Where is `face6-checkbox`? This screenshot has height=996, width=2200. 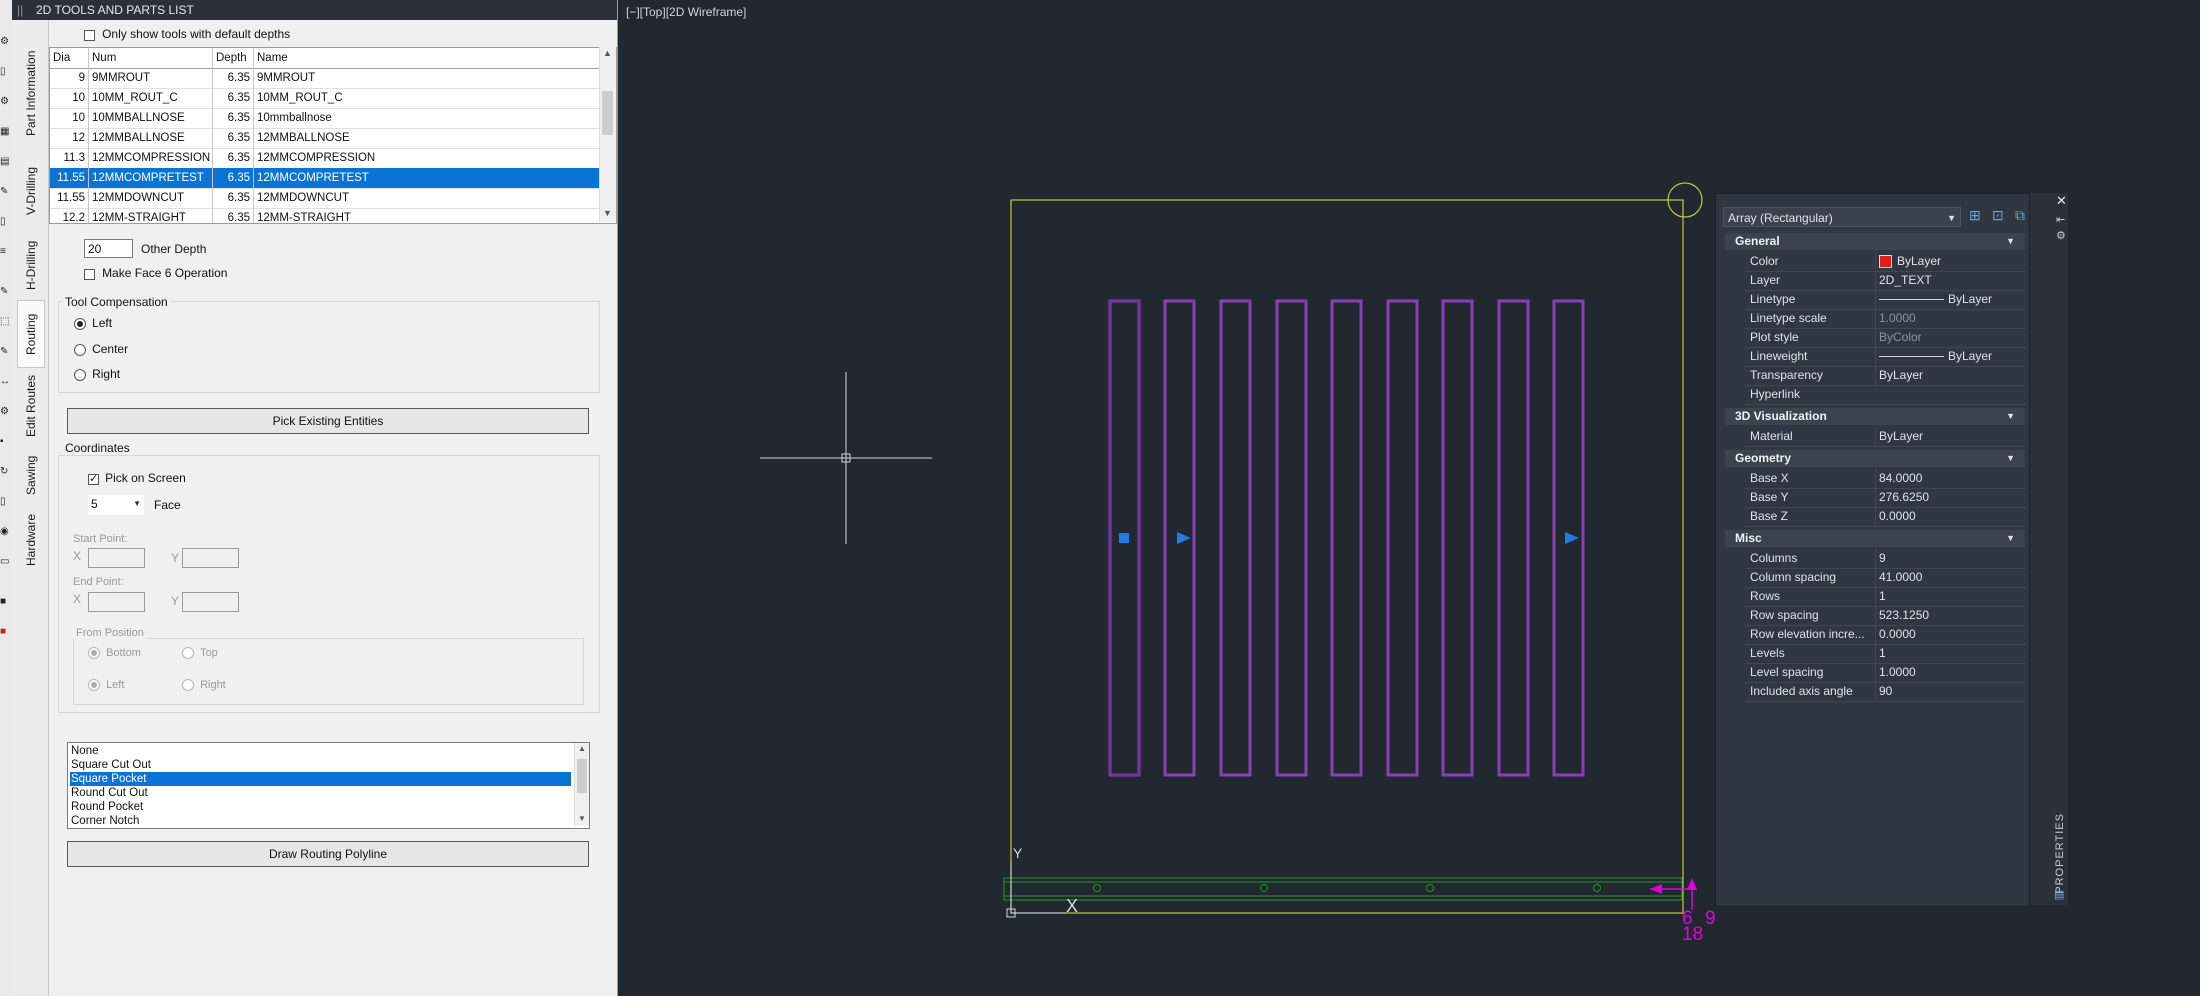 face6-checkbox is located at coordinates (89, 274).